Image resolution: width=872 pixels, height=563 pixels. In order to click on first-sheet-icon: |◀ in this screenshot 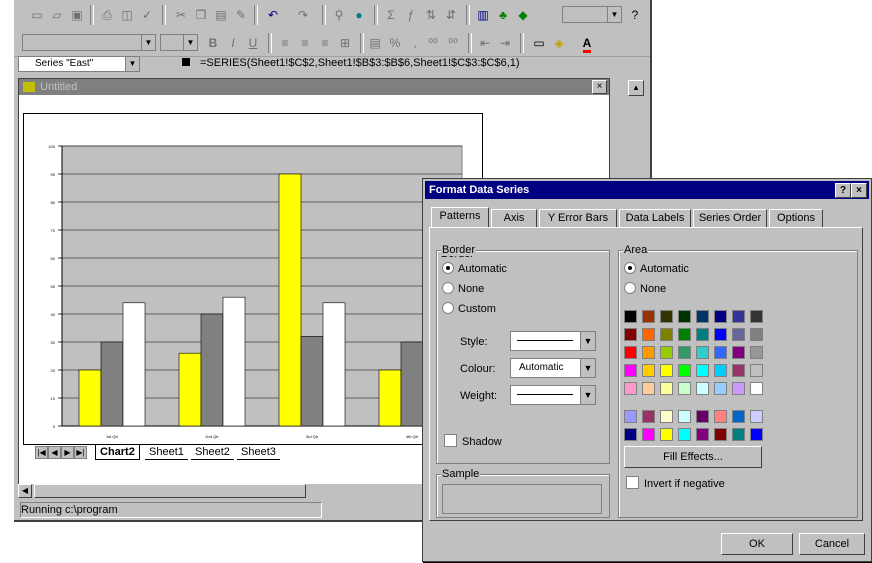, I will do `click(41, 452)`.